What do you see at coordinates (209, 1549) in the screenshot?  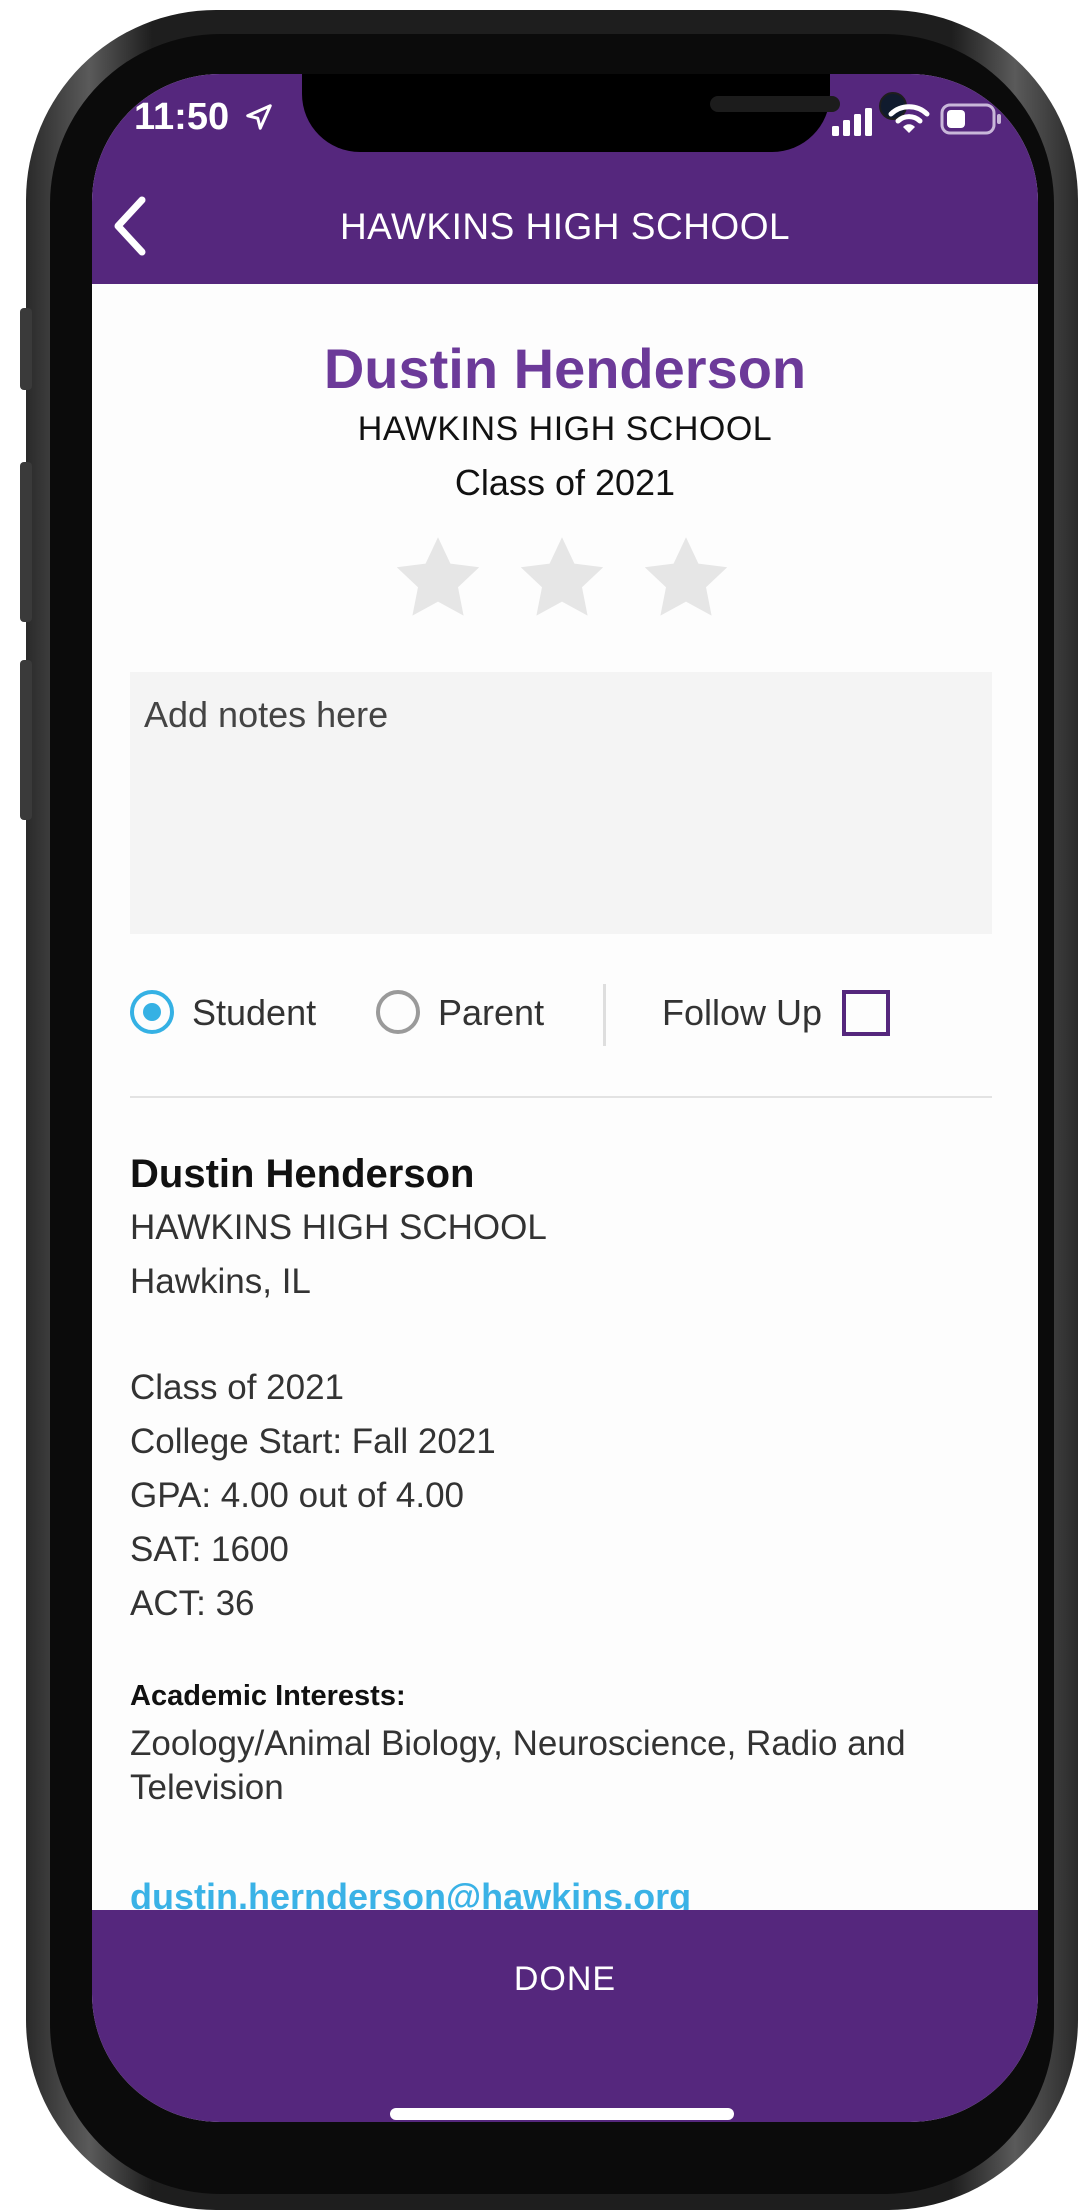 I see `info-sat: SAT: 1600` at bounding box center [209, 1549].